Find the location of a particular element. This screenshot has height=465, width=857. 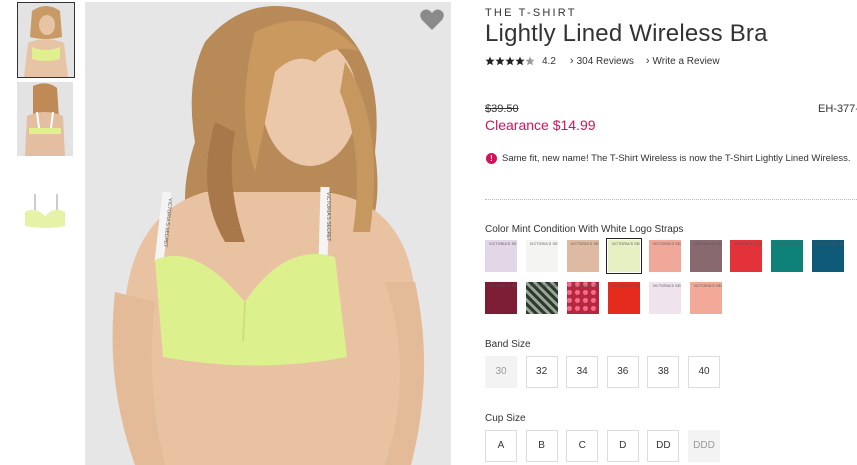

star-rating is located at coordinates (510, 61).